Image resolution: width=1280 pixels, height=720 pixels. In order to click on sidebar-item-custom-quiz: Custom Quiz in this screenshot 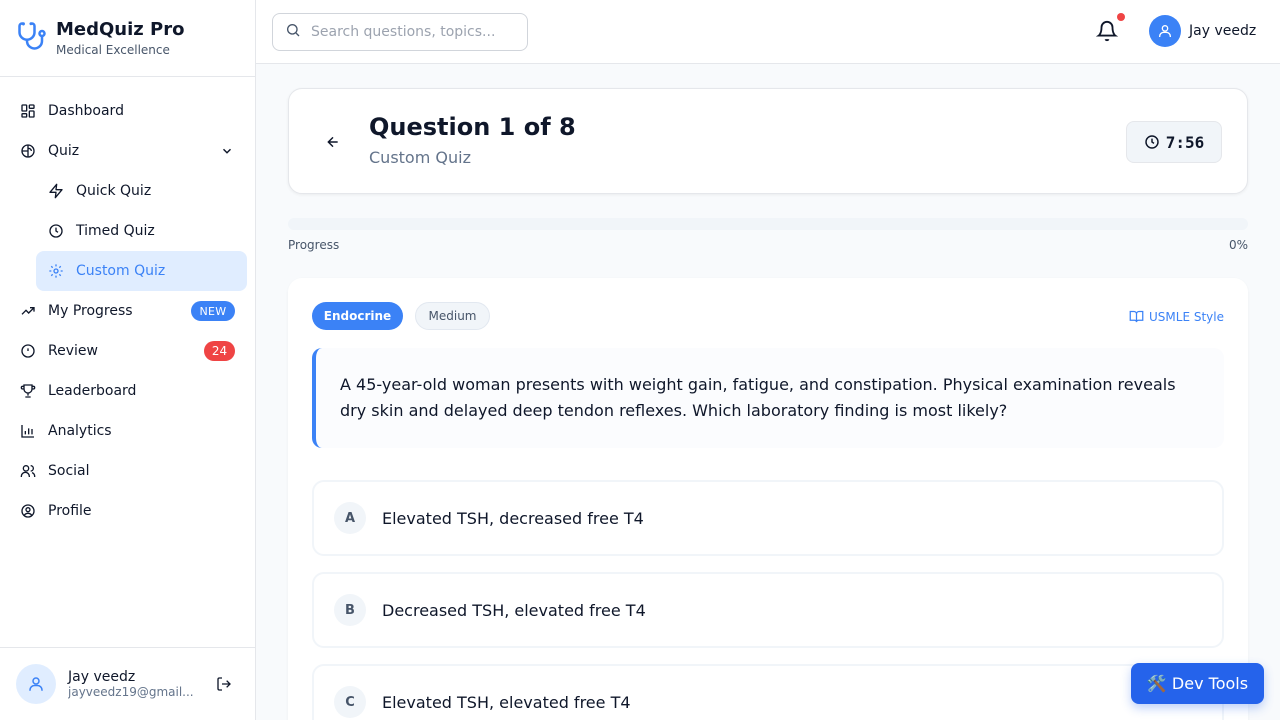, I will do `click(141, 271)`.